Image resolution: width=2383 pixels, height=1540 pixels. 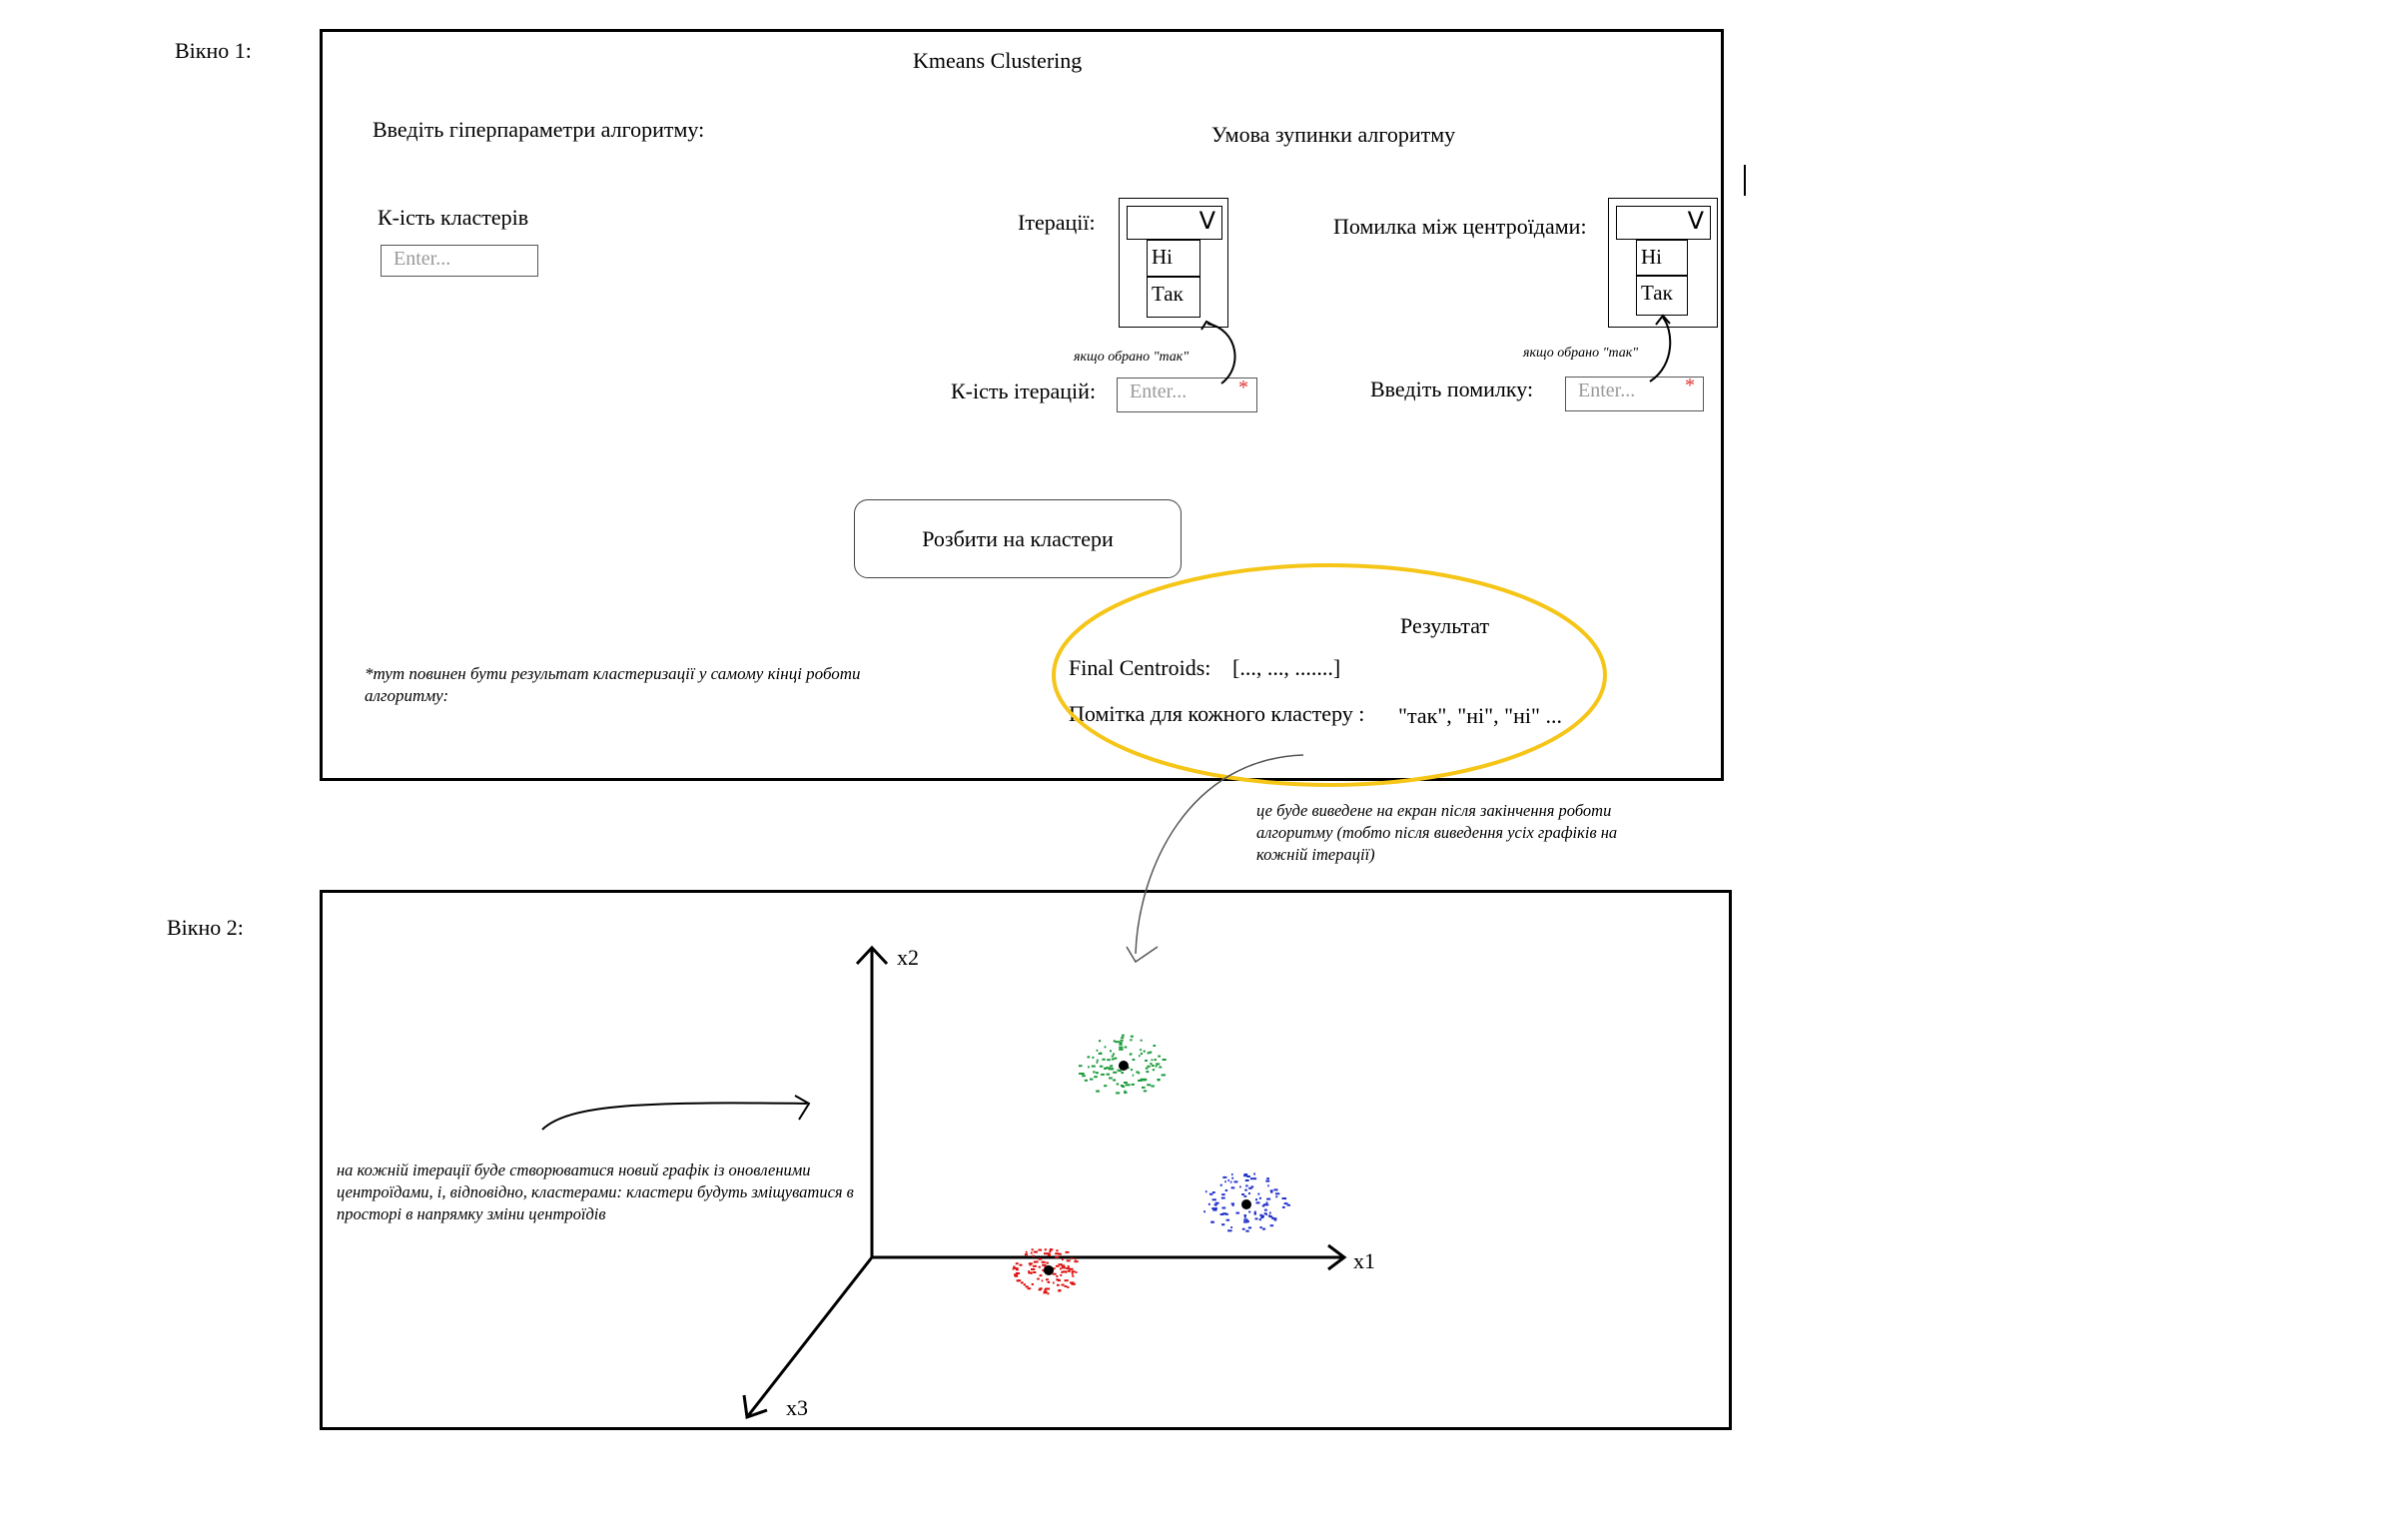 What do you see at coordinates (1246, 1204) in the screenshot?
I see `blue-cluster-centroid` at bounding box center [1246, 1204].